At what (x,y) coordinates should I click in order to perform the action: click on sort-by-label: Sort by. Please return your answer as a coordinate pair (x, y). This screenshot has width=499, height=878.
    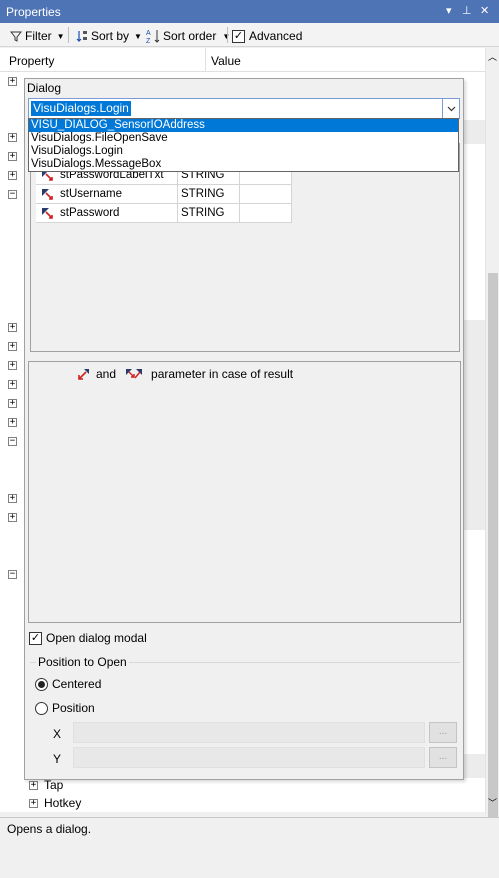
    Looking at the image, I should click on (110, 36).